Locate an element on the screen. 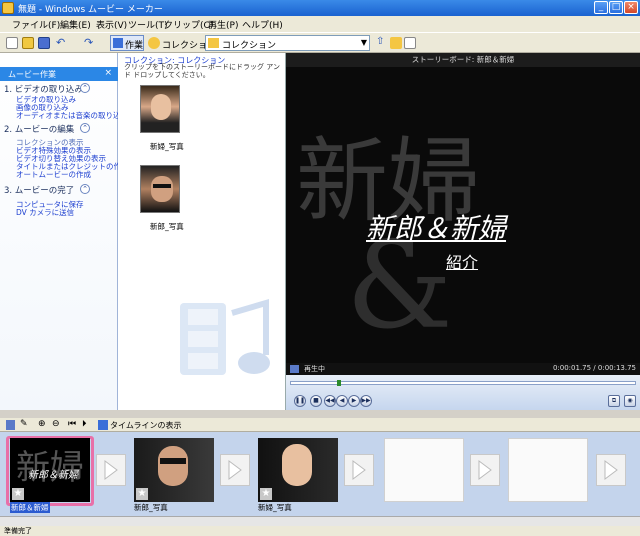  narrate-icon is located at coordinates (10, 425).